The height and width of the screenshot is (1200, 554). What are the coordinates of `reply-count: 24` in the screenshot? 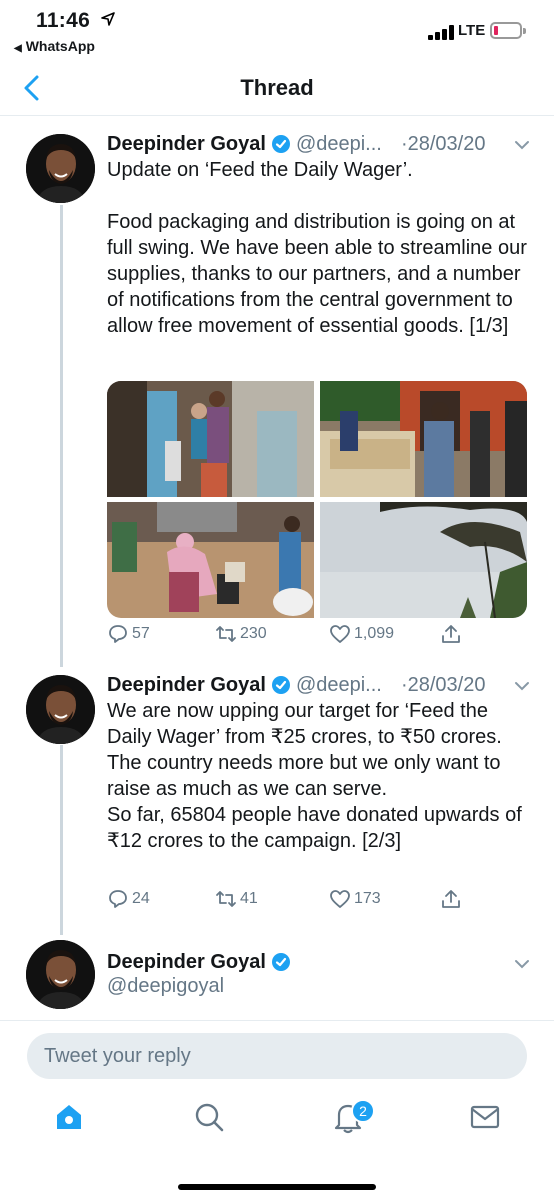 It's located at (141, 898).